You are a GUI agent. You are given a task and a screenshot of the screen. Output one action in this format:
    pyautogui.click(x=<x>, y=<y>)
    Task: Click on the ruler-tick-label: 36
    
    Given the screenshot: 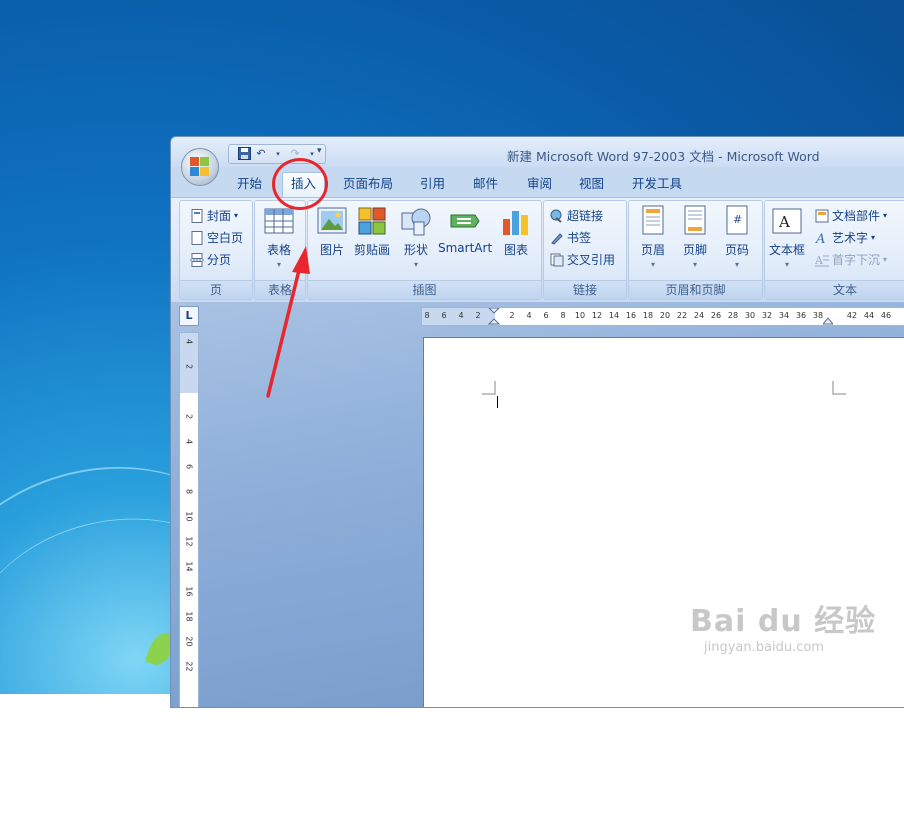 What is the action you would take?
    pyautogui.click(x=801, y=315)
    